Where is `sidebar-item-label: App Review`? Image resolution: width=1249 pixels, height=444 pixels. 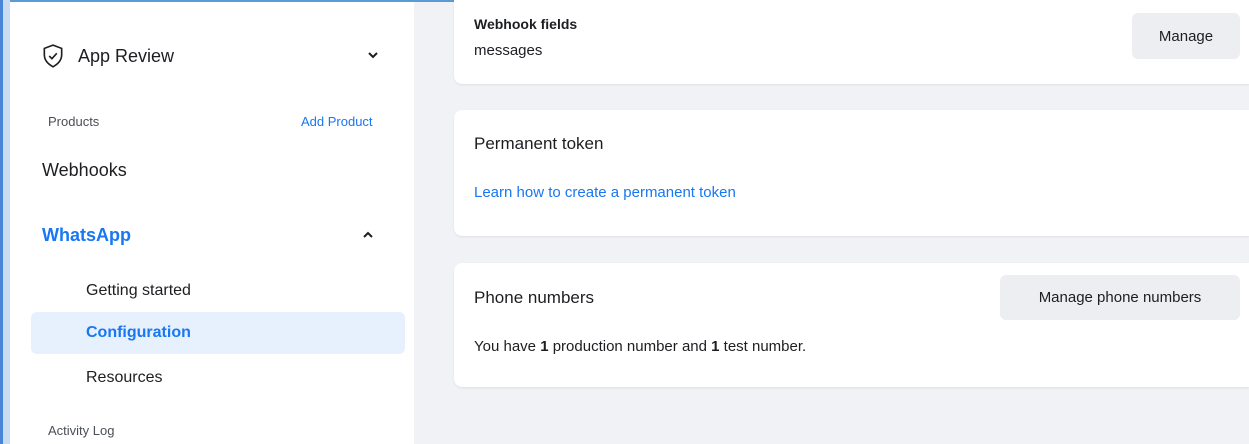 sidebar-item-label: App Review is located at coordinates (126, 55).